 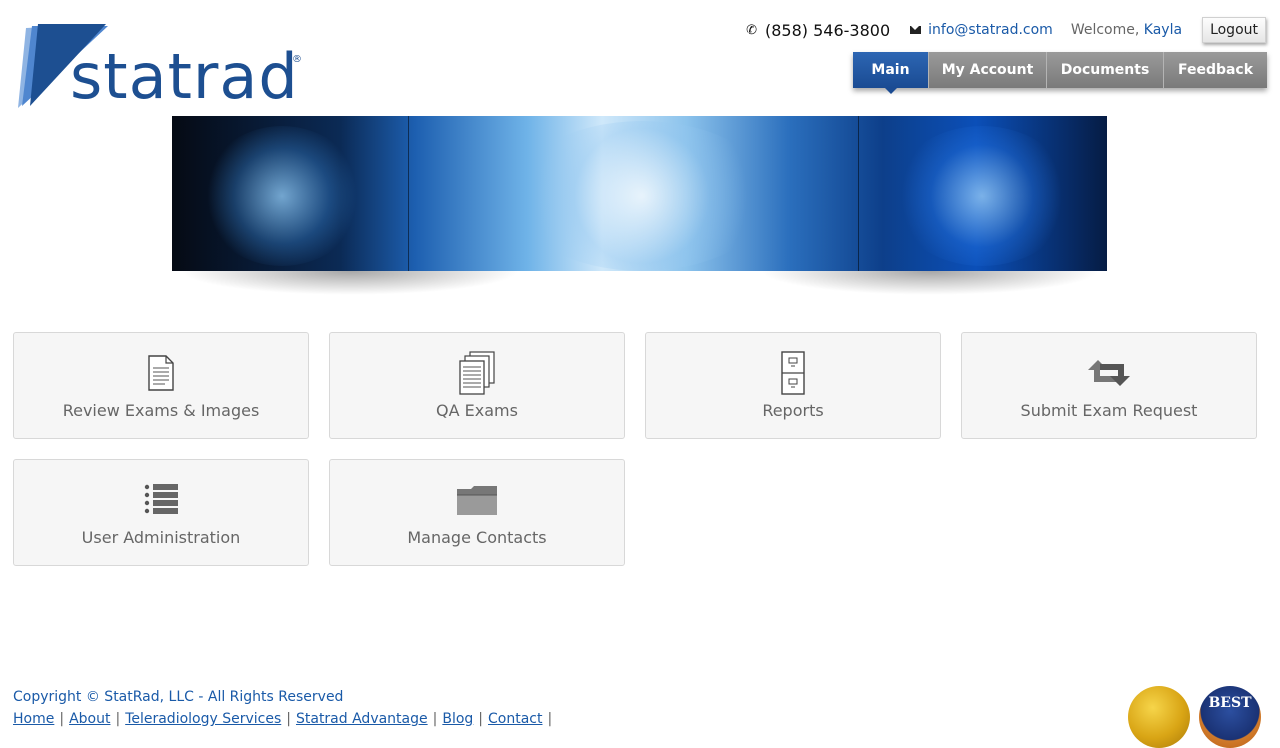 What do you see at coordinates (828, 30) in the screenshot?
I see `phone-number: (858) 546-3800` at bounding box center [828, 30].